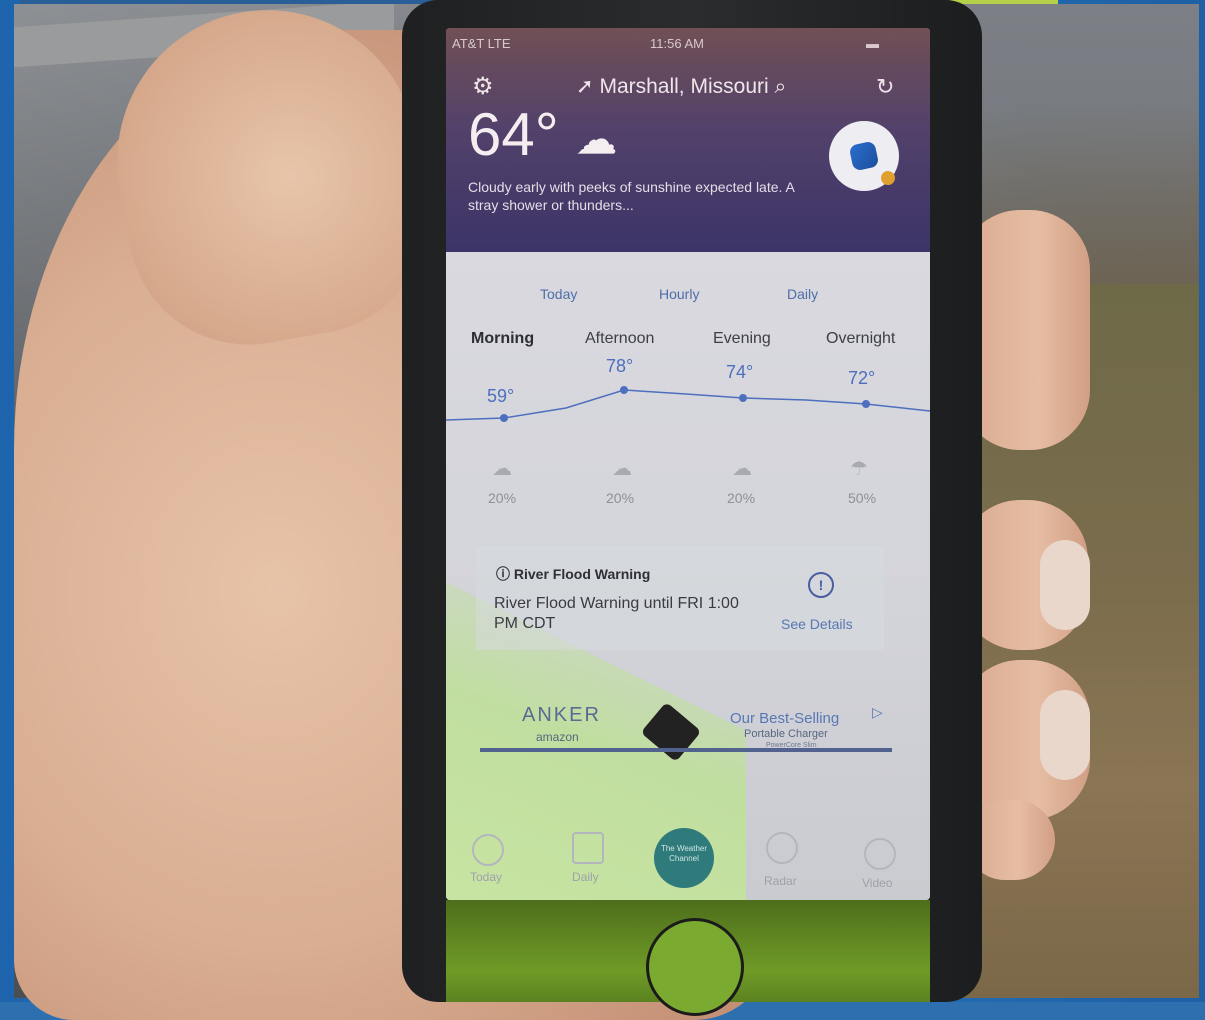 The image size is (1205, 1020). I want to click on carrier-status: AT&T LTE, so click(481, 43).